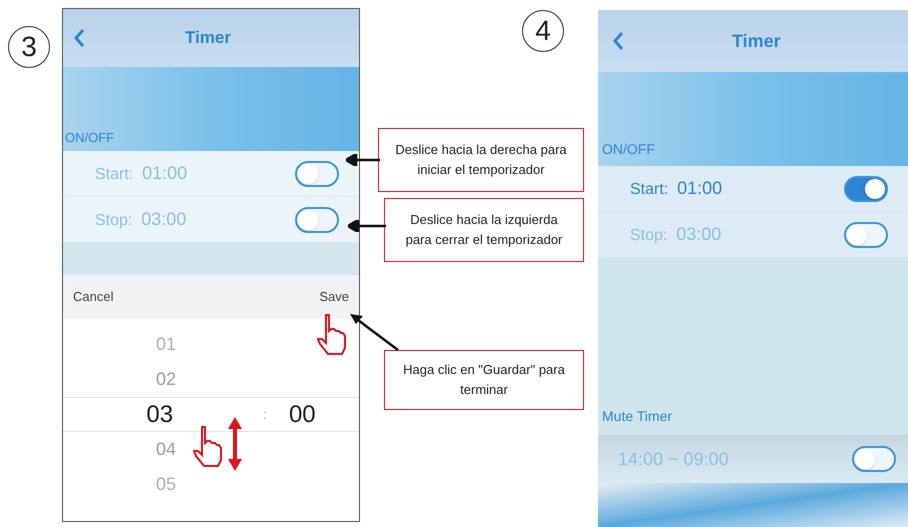 This screenshot has width=908, height=527. Describe the element at coordinates (481, 160) in the screenshot. I see `callout-box: Deslice hacia la derecha para iniciar el temporizador` at that location.